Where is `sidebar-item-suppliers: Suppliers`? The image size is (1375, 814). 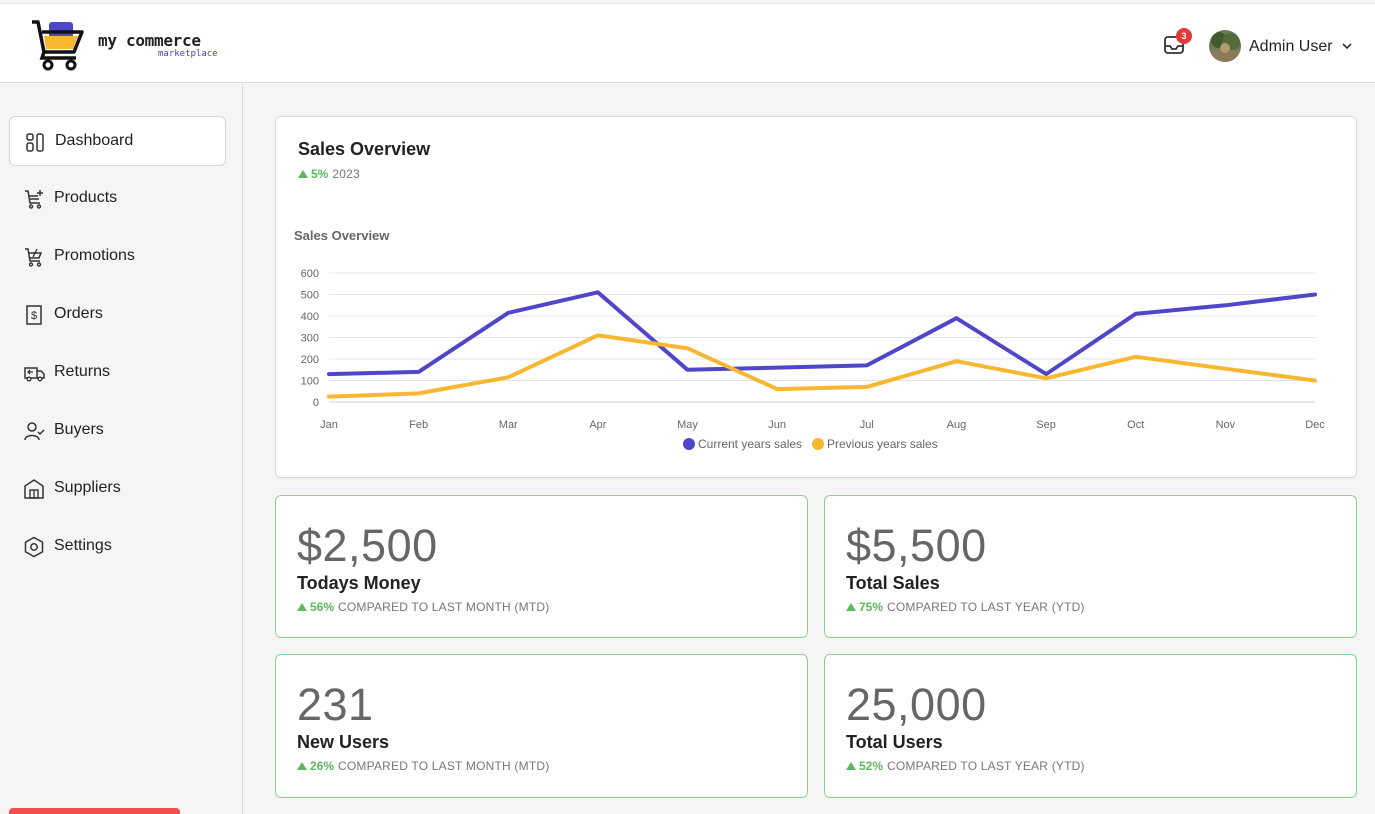
sidebar-item-suppliers: Suppliers is located at coordinates (117, 489).